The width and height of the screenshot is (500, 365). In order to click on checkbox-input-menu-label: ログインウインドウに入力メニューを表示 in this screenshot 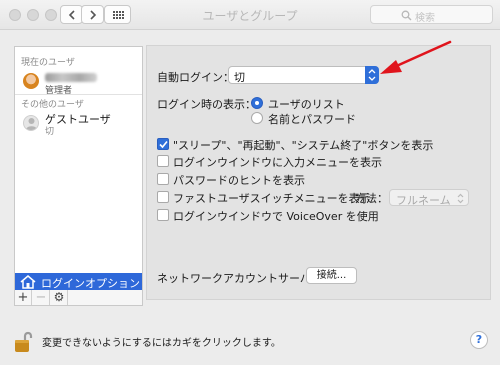, I will do `click(277, 162)`.